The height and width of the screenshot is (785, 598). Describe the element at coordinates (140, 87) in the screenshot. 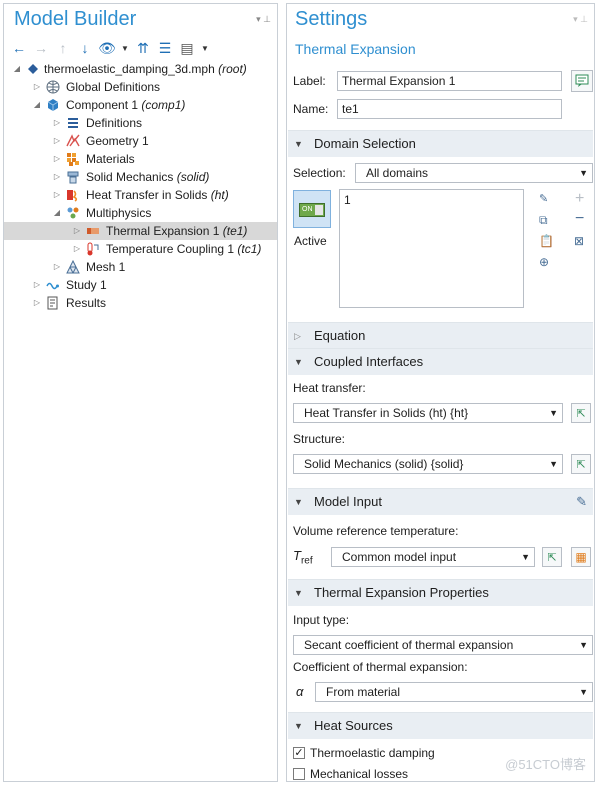

I see `tree-item-global-definitions: ▷ Global Definitions` at that location.